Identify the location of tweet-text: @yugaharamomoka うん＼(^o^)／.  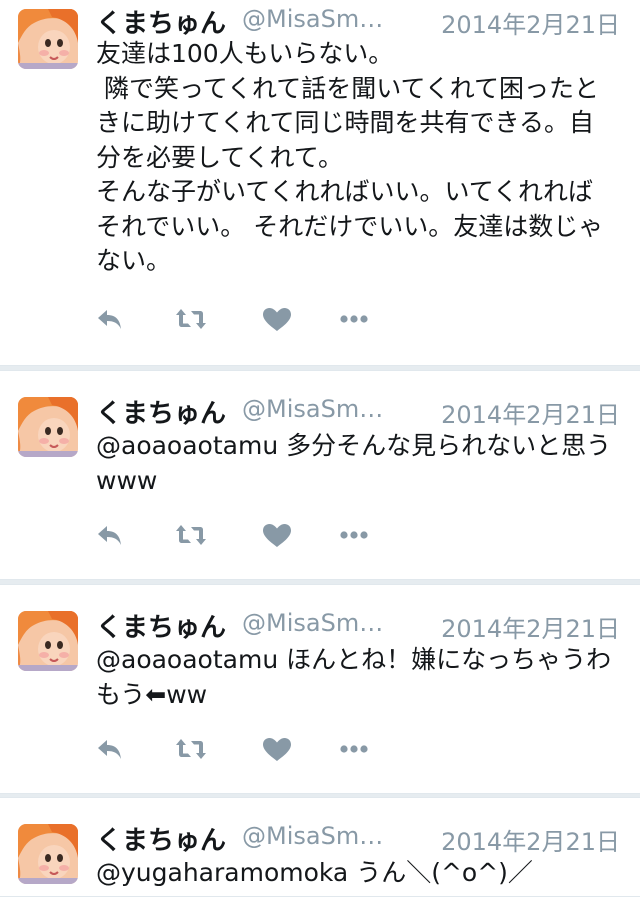
(314, 872).